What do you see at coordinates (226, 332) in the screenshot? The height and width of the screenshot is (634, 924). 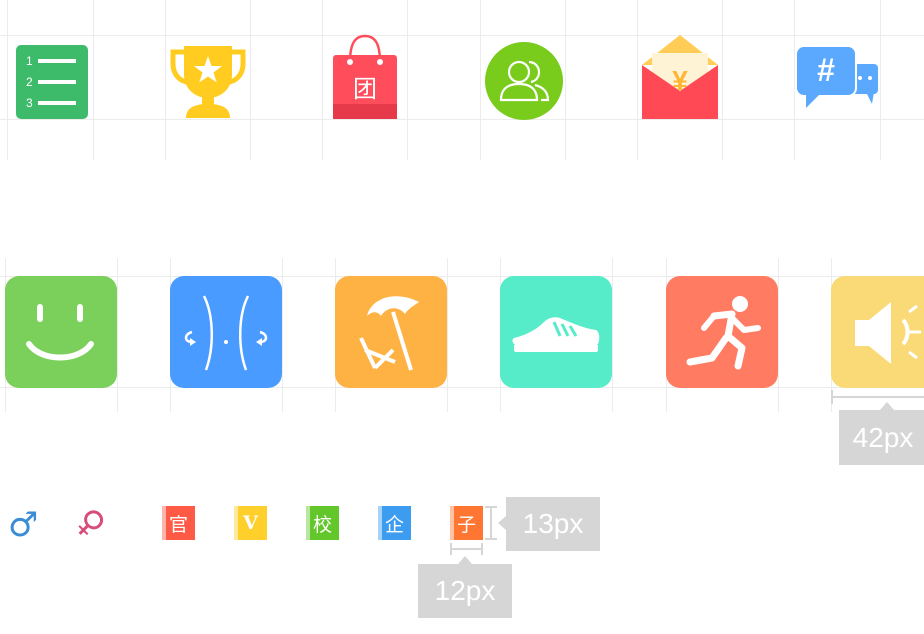 I see `body-shape-icon` at bounding box center [226, 332].